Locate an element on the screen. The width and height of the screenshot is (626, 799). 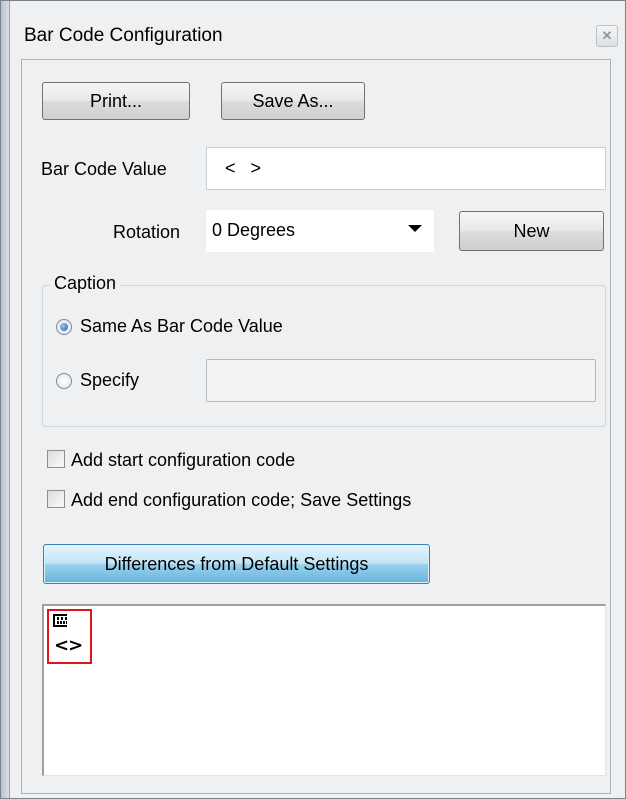
add-start-code-label: Add start configuration code is located at coordinates (183, 460).